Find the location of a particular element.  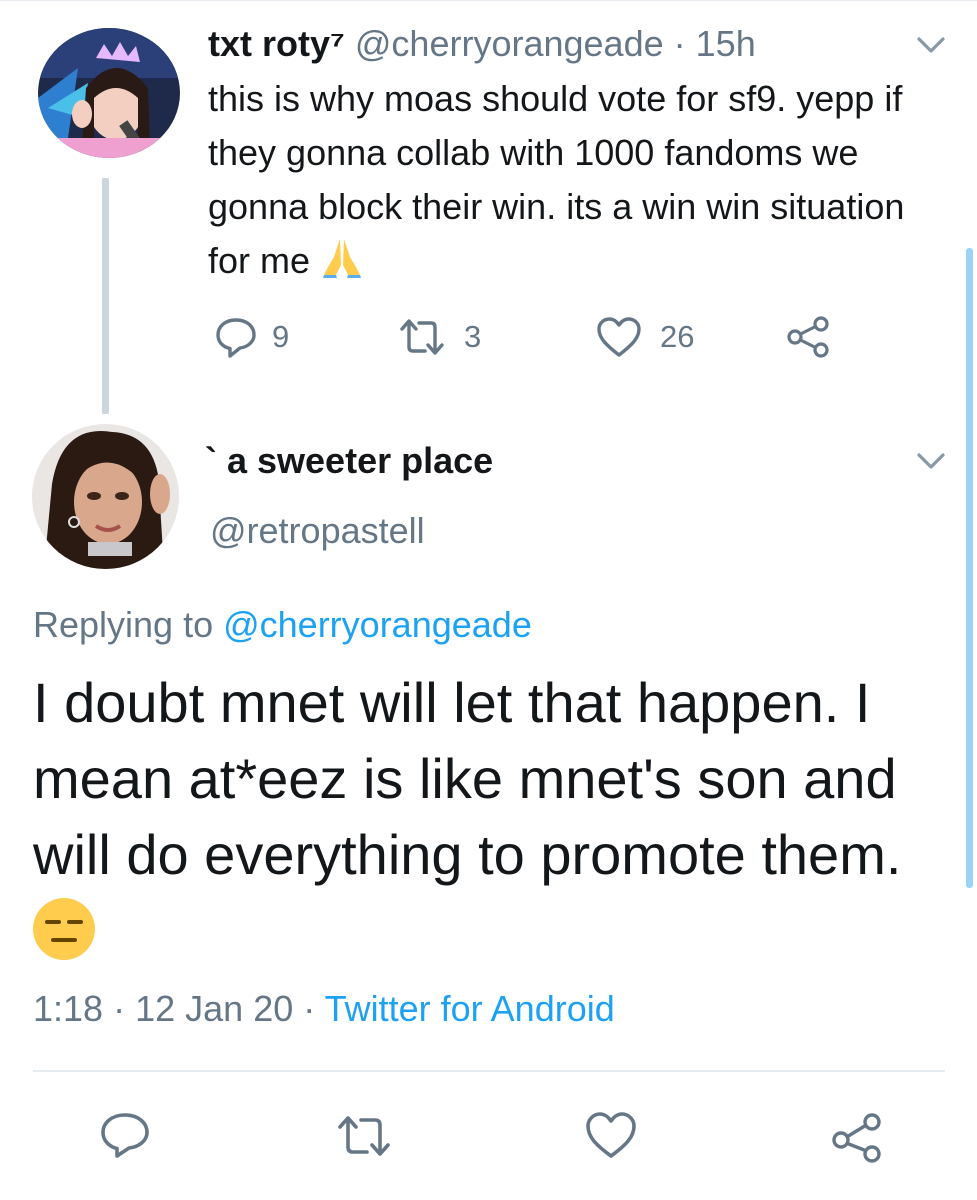

tweet-source-link: Twitter for Android is located at coordinates (470, 1008).